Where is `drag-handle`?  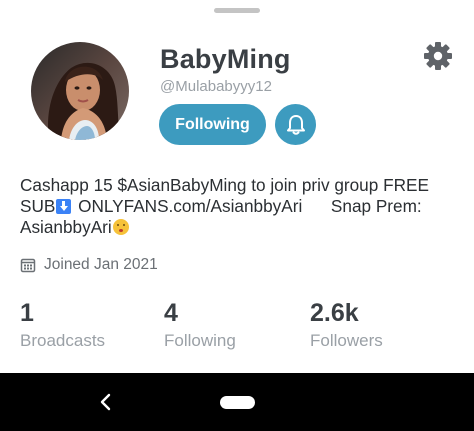 drag-handle is located at coordinates (237, 10).